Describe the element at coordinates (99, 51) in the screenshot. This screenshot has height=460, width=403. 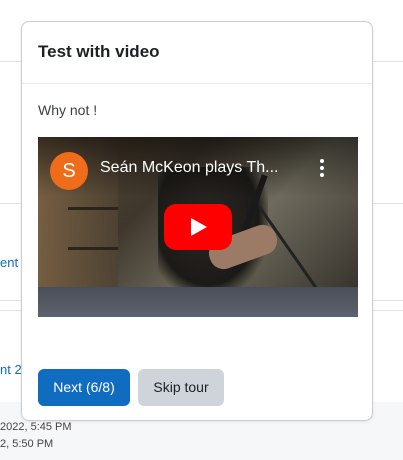
I see `tour-title: Test with video` at that location.